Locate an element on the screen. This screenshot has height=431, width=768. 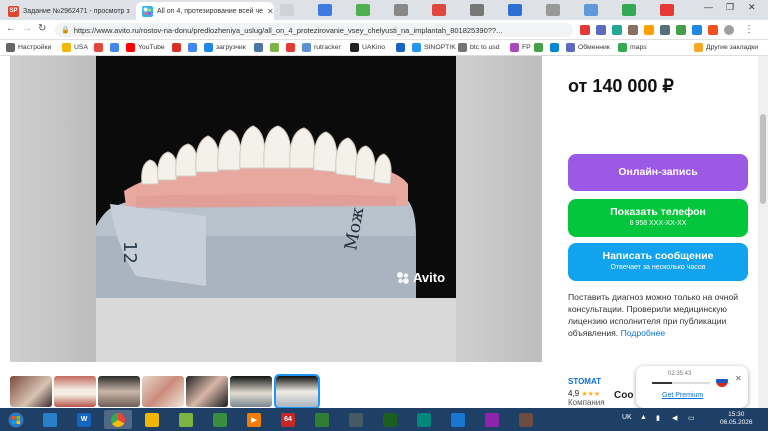
bookmark-rutracker: rutracker is located at coordinates (321, 47).